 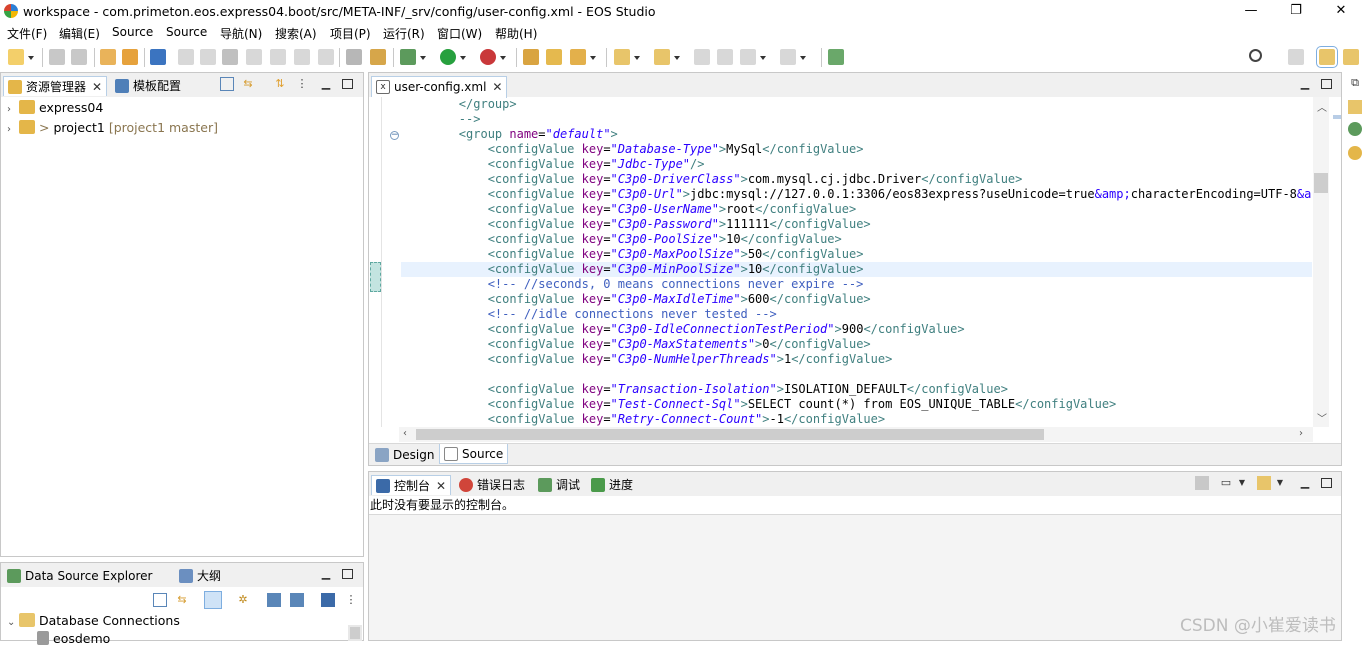 What do you see at coordinates (1355, 107) in the screenshot?
I see `tasks-view-icon` at bounding box center [1355, 107].